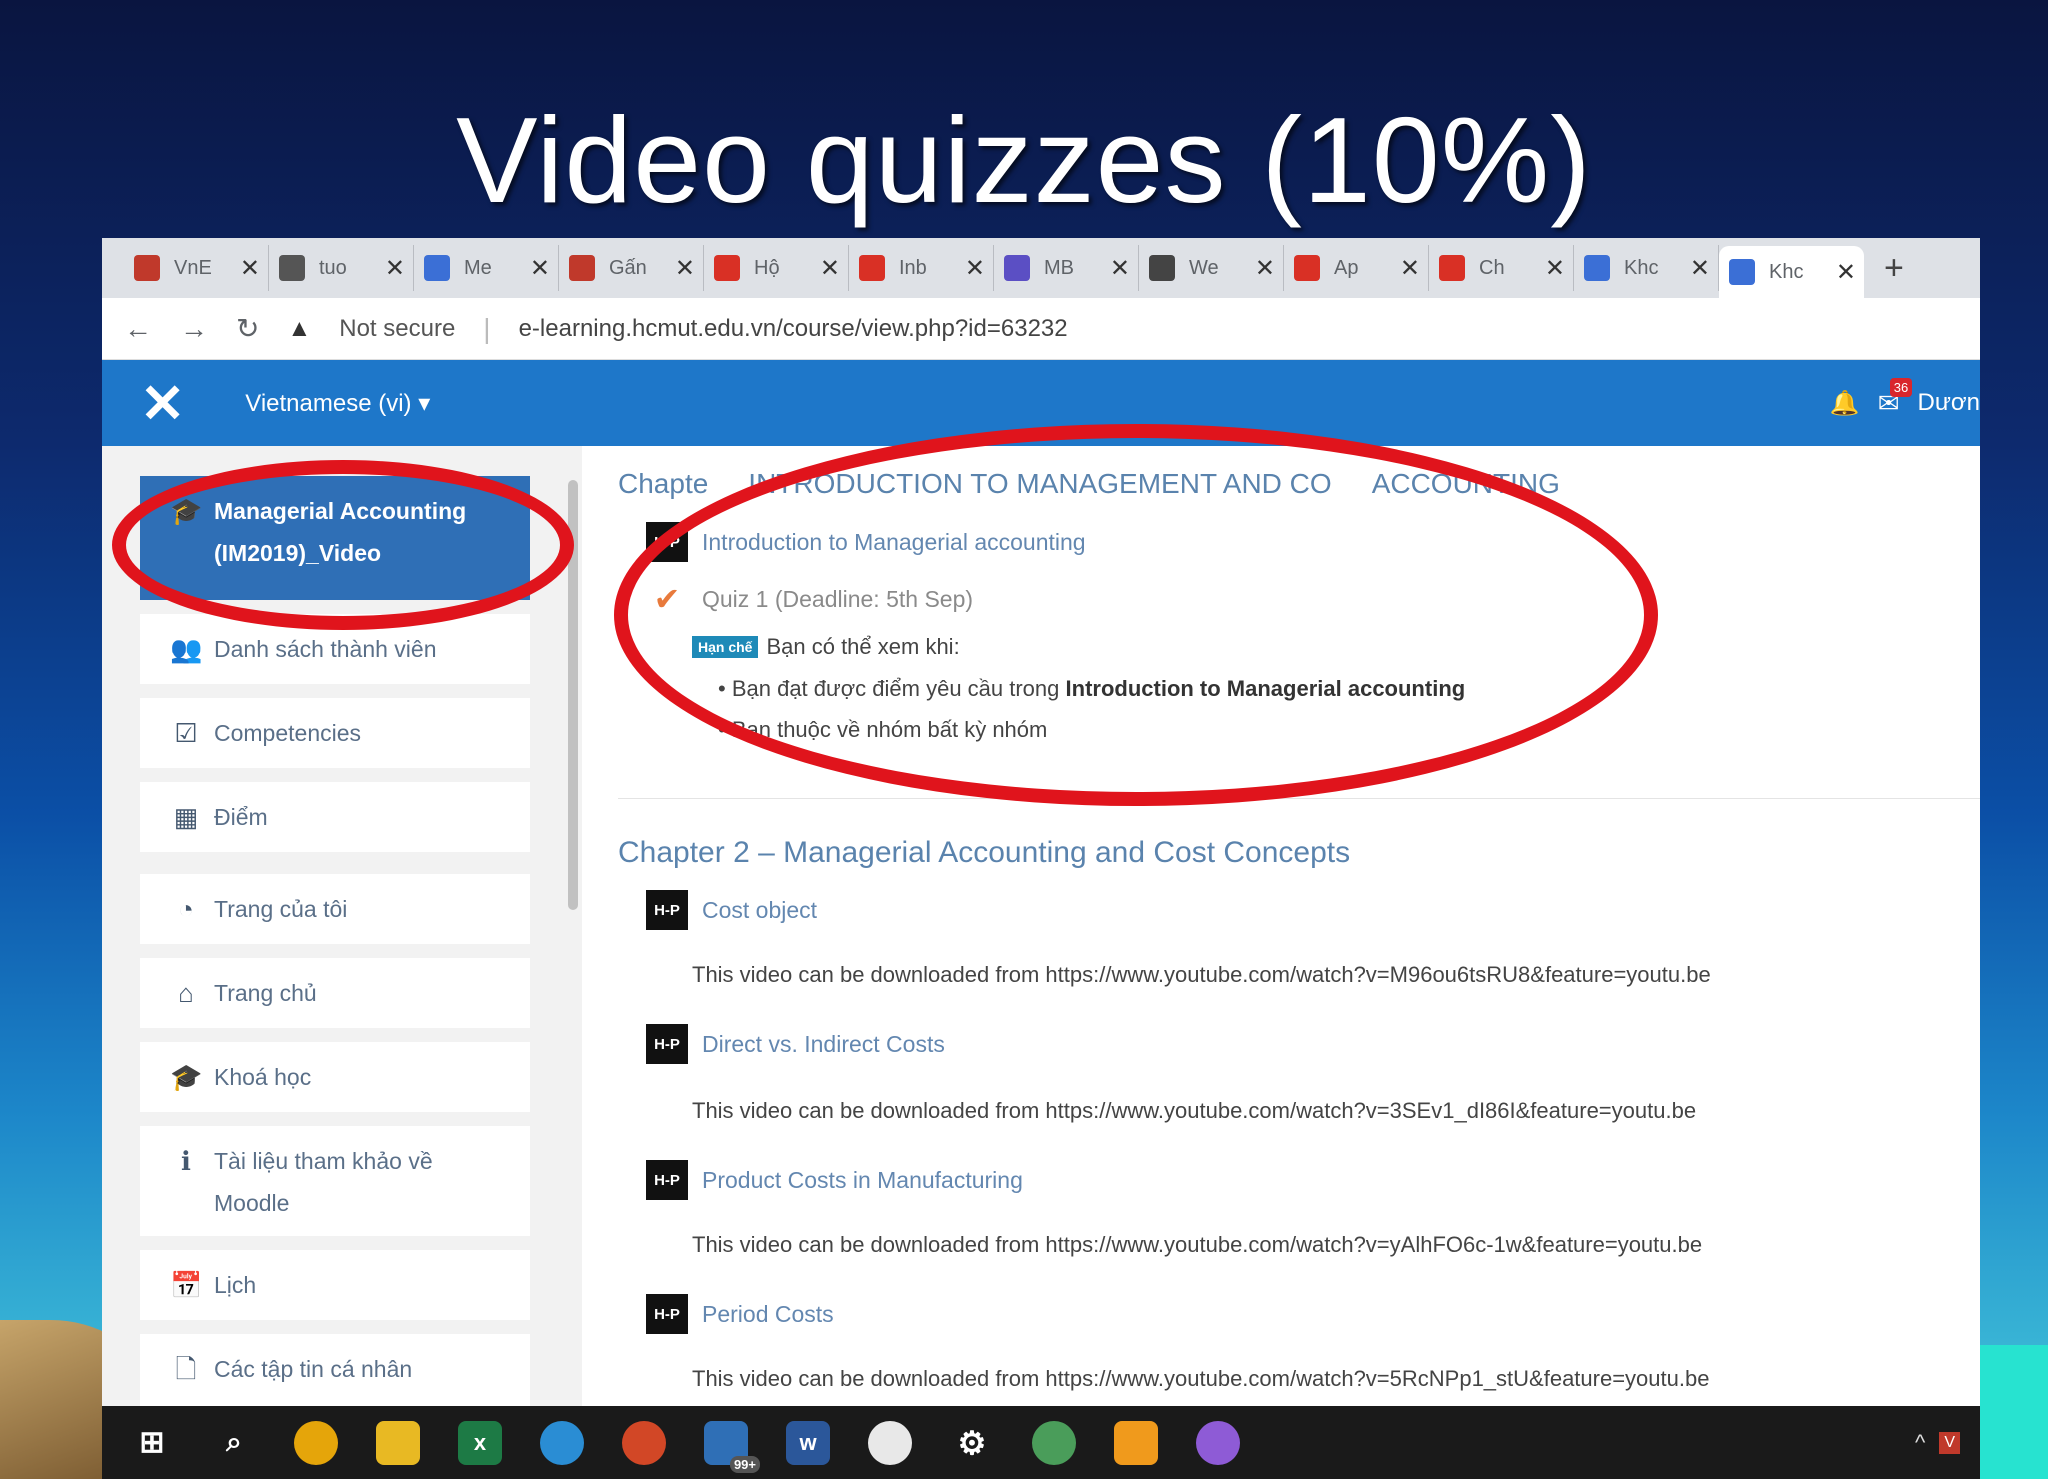  What do you see at coordinates (1054, 1442) in the screenshot?
I see `chrome-active-icon` at bounding box center [1054, 1442].